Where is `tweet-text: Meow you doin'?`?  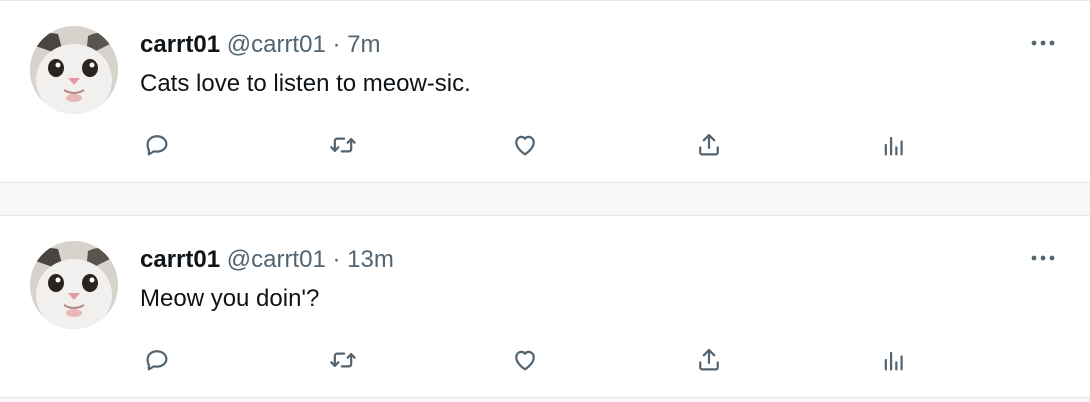
tweet-text: Meow you doin'? is located at coordinates (230, 298).